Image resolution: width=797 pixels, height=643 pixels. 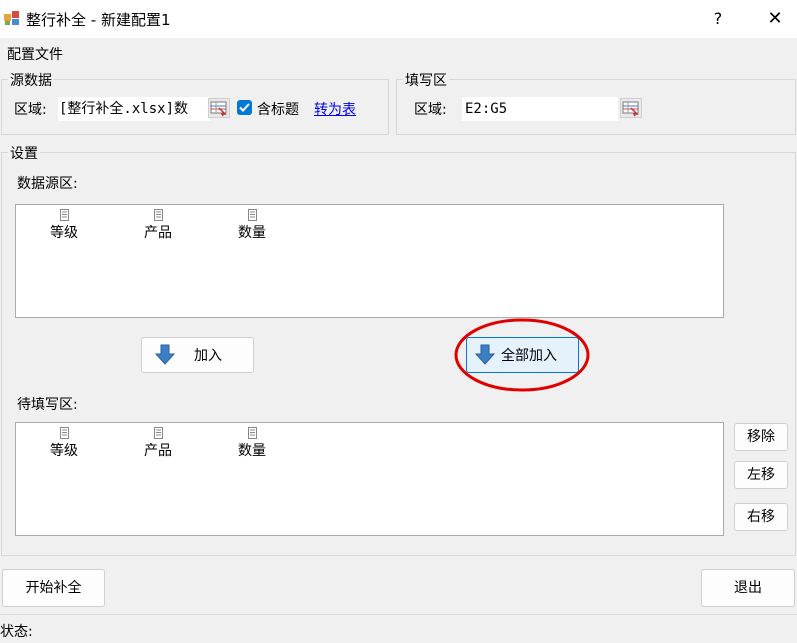 I want to click on move-right-button: 右移, so click(x=761, y=517).